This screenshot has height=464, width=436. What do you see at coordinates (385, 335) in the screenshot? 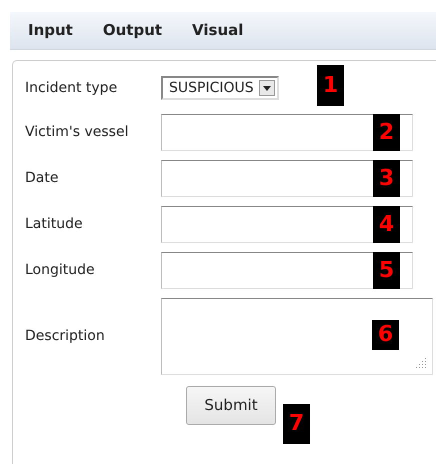
I see `number-marker: 6` at bounding box center [385, 335].